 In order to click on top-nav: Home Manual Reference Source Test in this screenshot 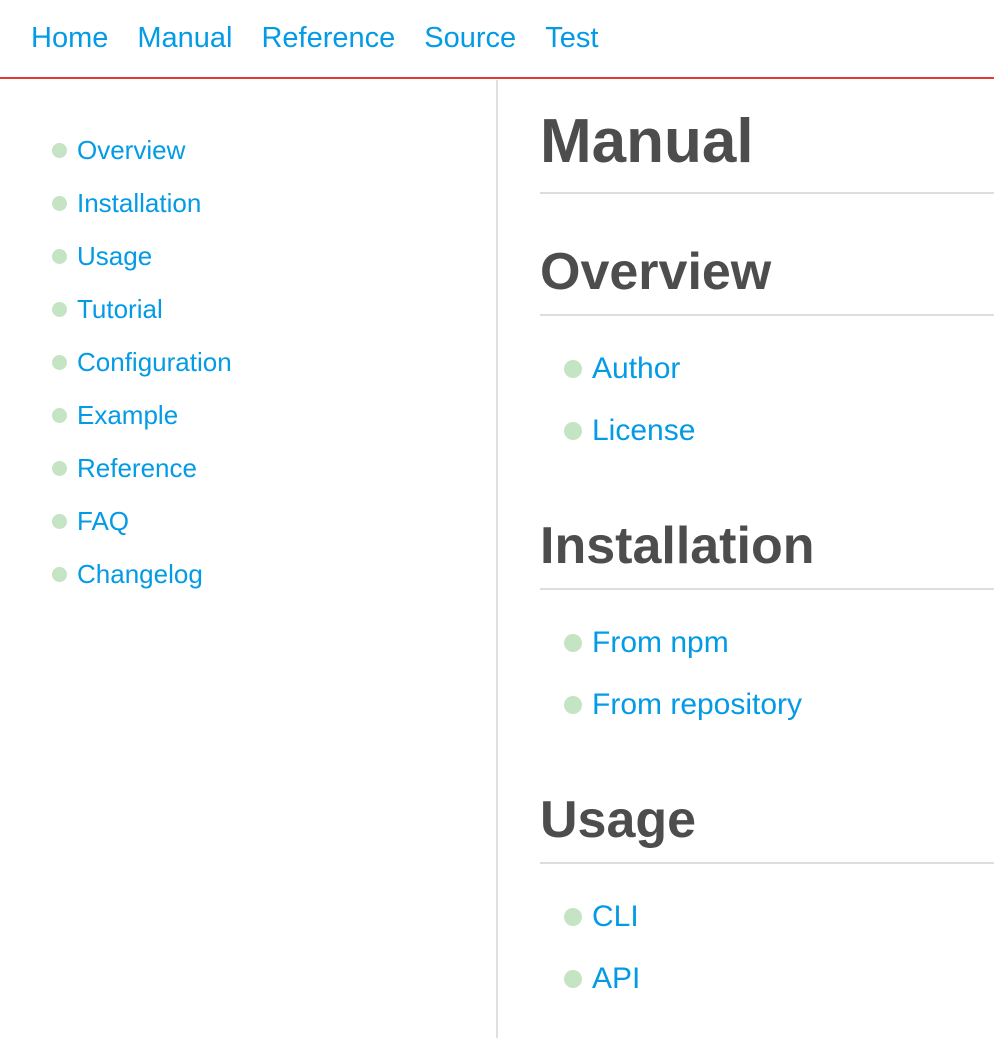, I will do `click(497, 39)`.